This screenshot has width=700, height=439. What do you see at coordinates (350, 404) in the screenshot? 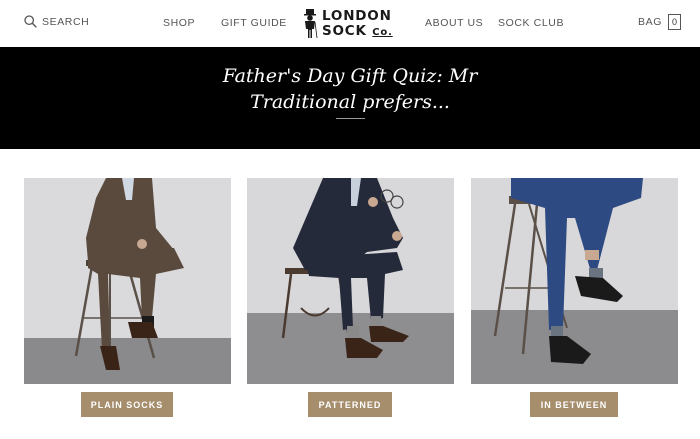
I see `patterned-button: PATTERNED` at bounding box center [350, 404].